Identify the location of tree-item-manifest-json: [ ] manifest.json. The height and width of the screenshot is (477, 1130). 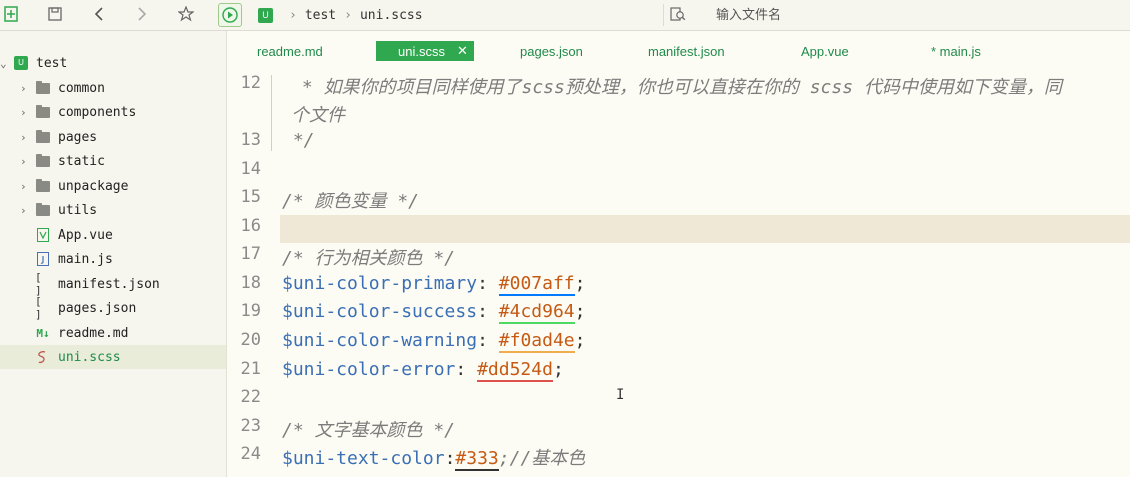
(113, 284).